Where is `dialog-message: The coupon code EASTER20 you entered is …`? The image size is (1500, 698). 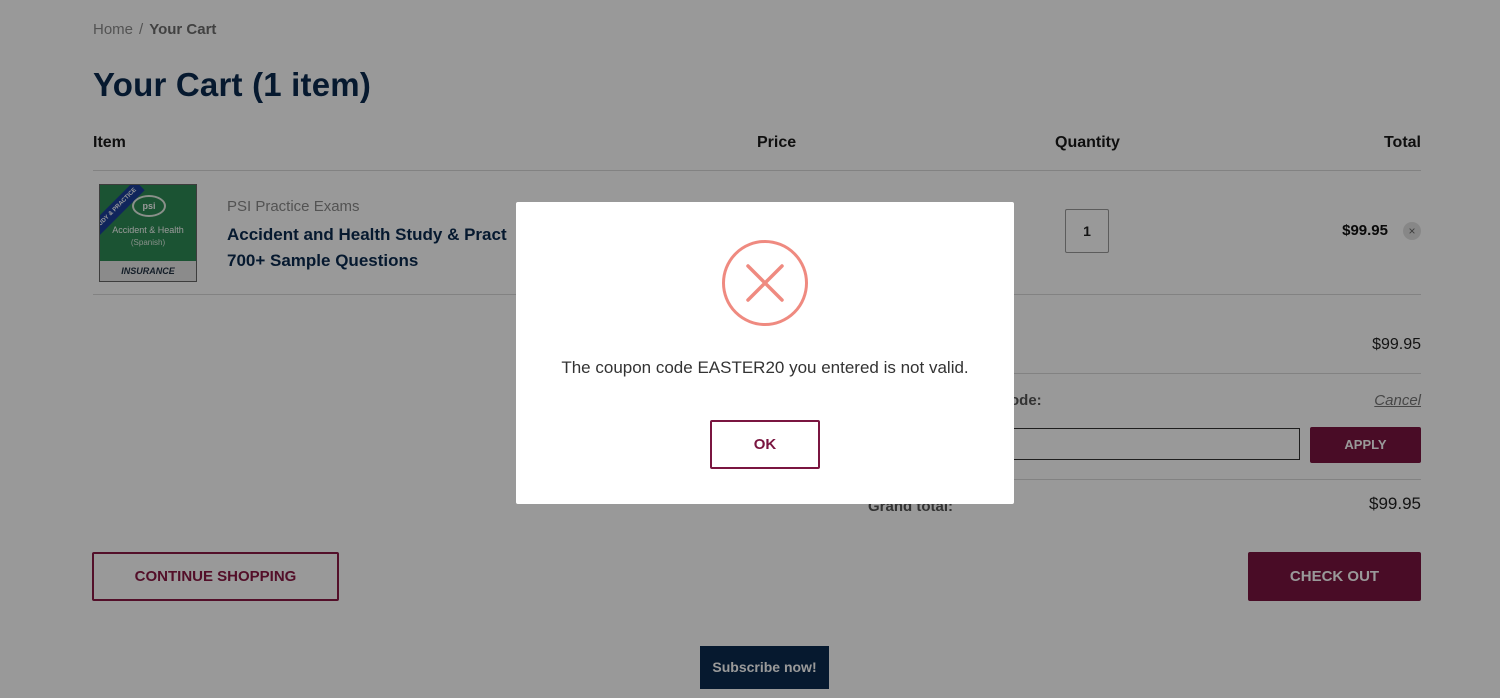 dialog-message: The coupon code EASTER20 you entered is … is located at coordinates (765, 367).